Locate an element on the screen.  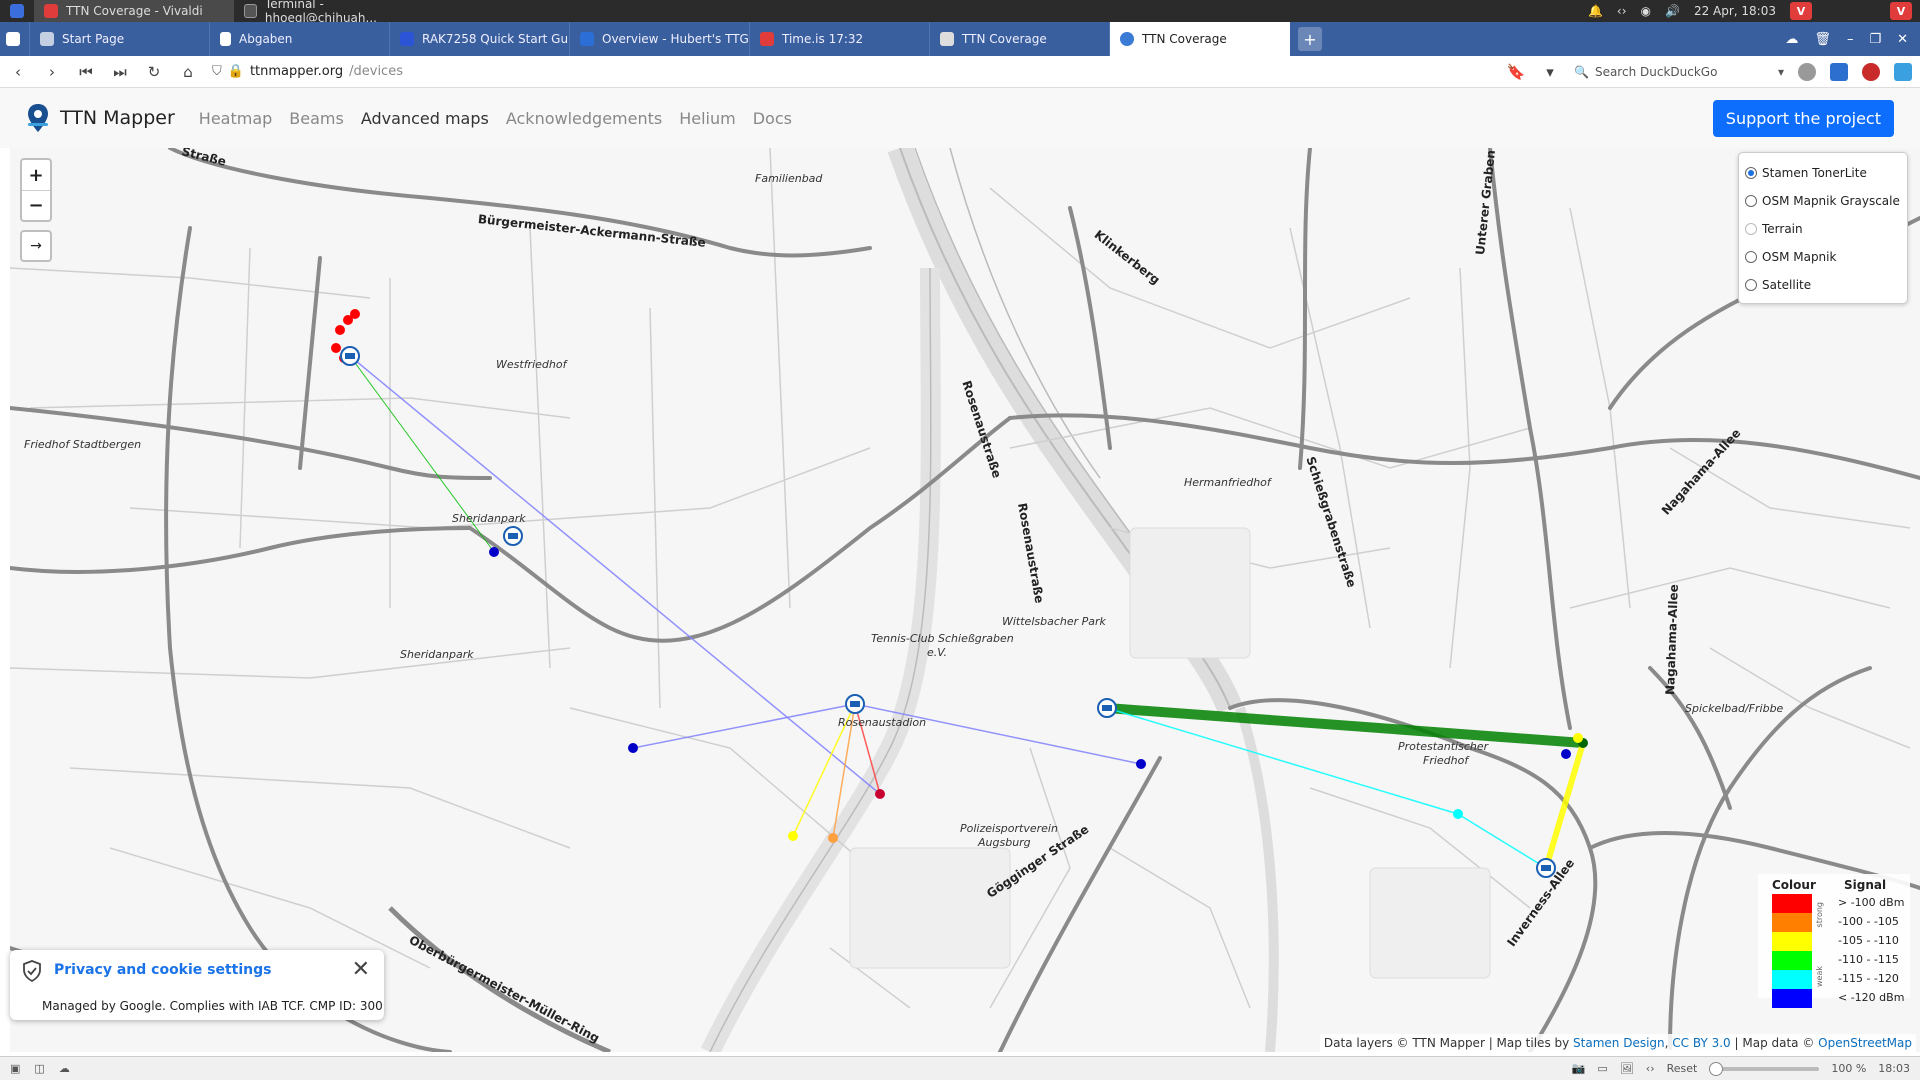
fast-forward-icon: ⏭ is located at coordinates (120, 72).